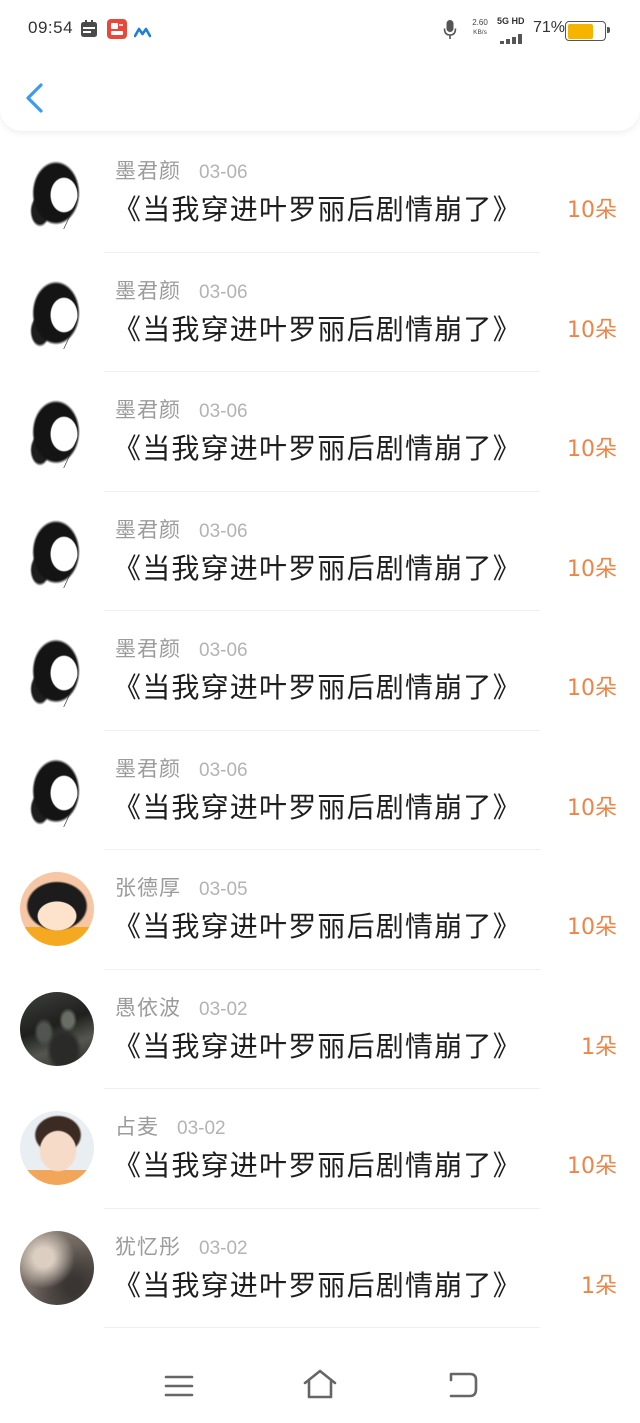  I want to click on menu-icon, so click(179, 1386).